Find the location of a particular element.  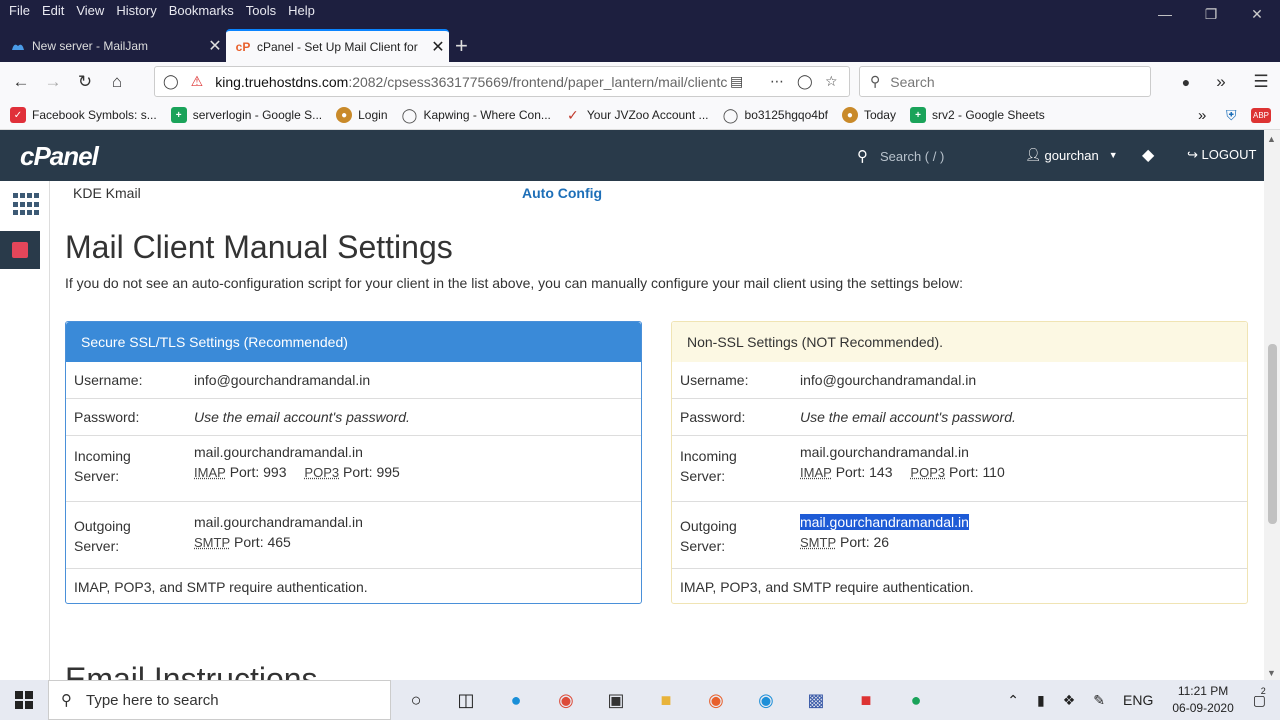

bookmark-label: Login is located at coordinates (373, 115).